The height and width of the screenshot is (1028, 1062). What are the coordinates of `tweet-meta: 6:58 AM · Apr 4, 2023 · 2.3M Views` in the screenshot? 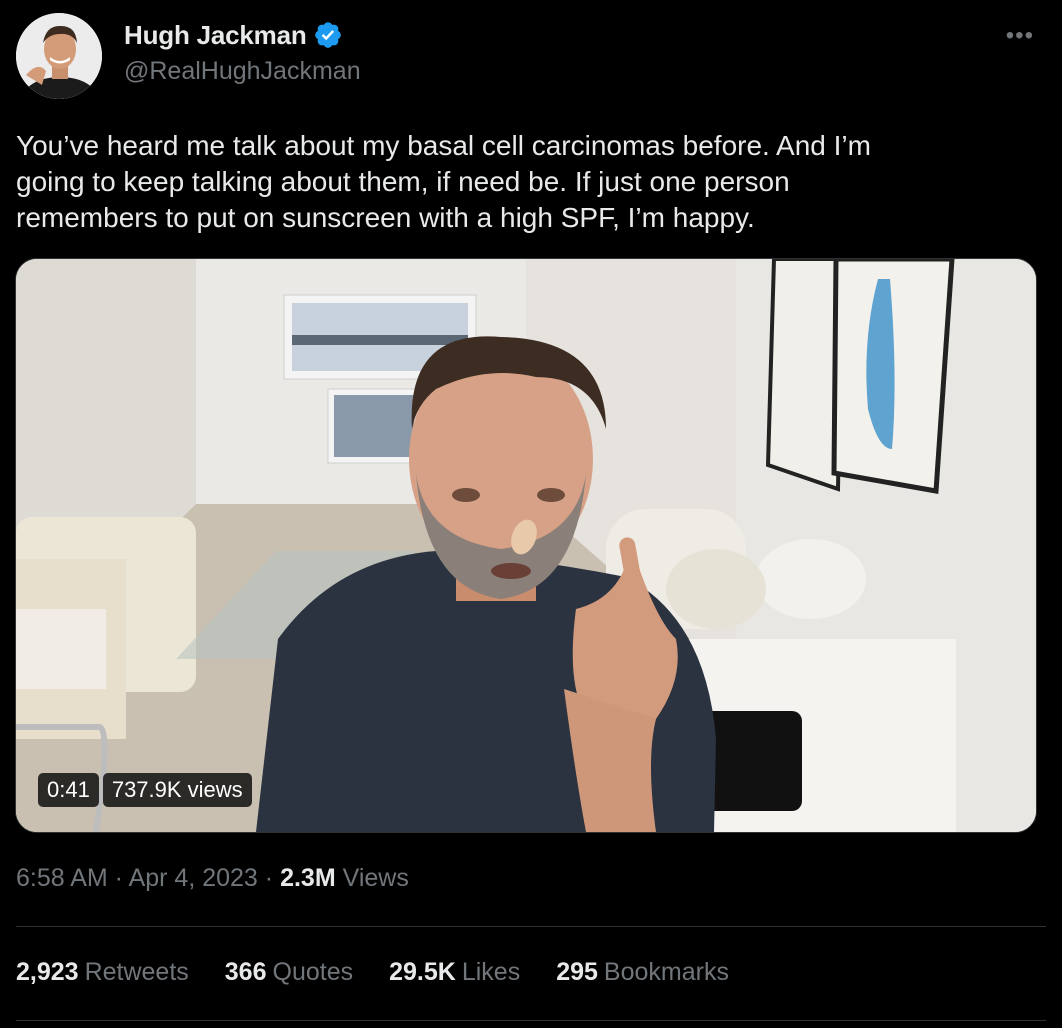 It's located at (212, 878).